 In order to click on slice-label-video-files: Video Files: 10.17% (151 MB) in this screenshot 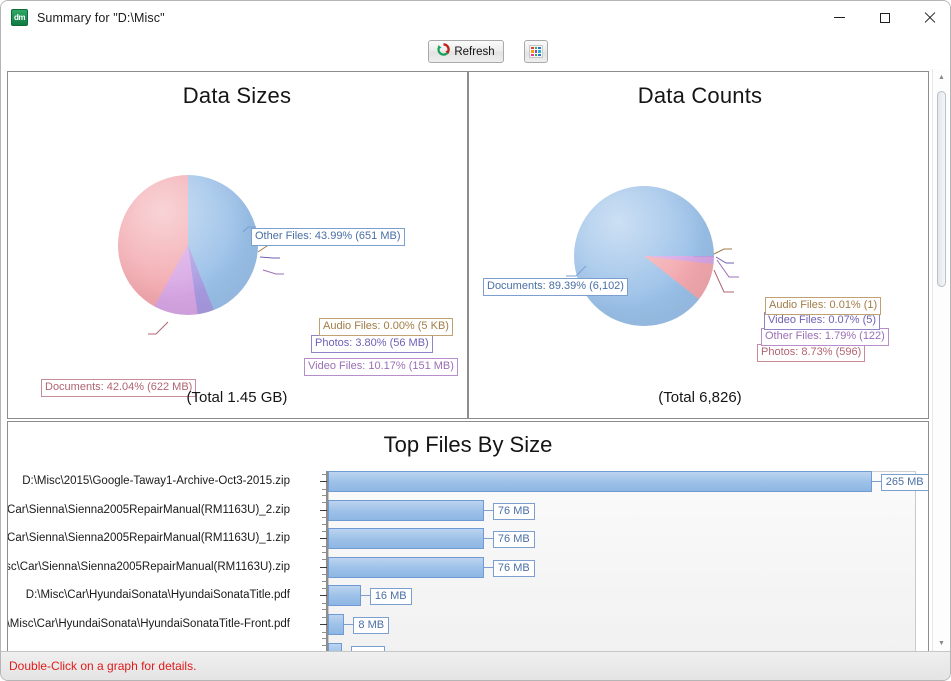, I will do `click(381, 367)`.